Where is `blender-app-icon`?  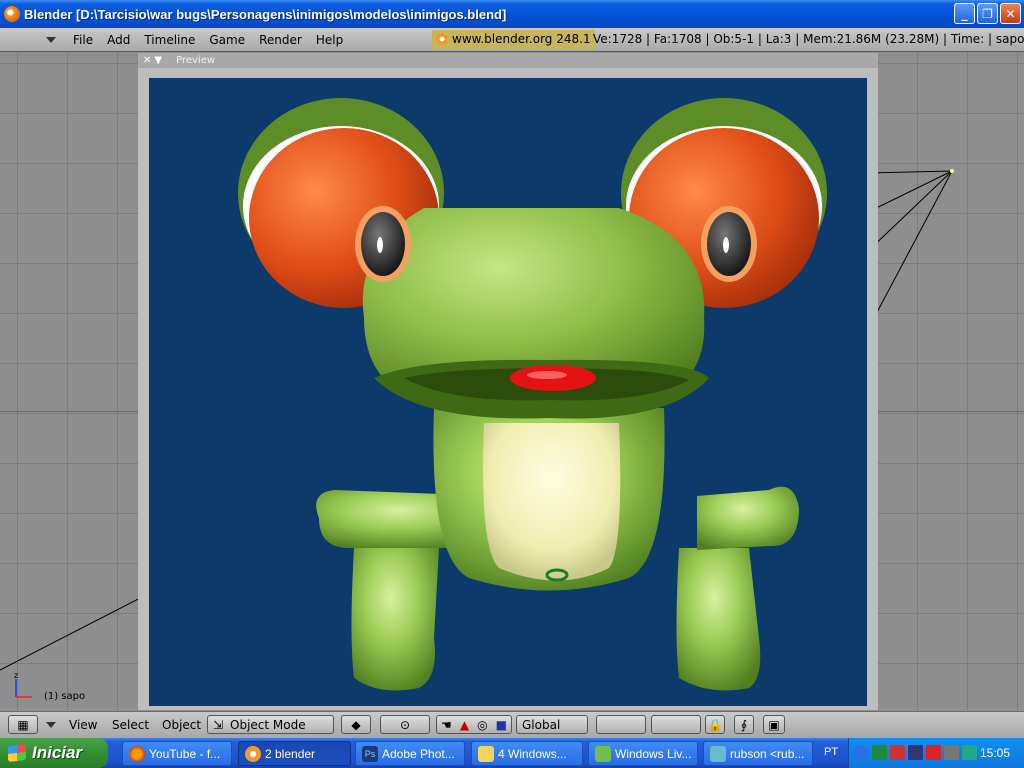
blender-app-icon is located at coordinates (12, 14).